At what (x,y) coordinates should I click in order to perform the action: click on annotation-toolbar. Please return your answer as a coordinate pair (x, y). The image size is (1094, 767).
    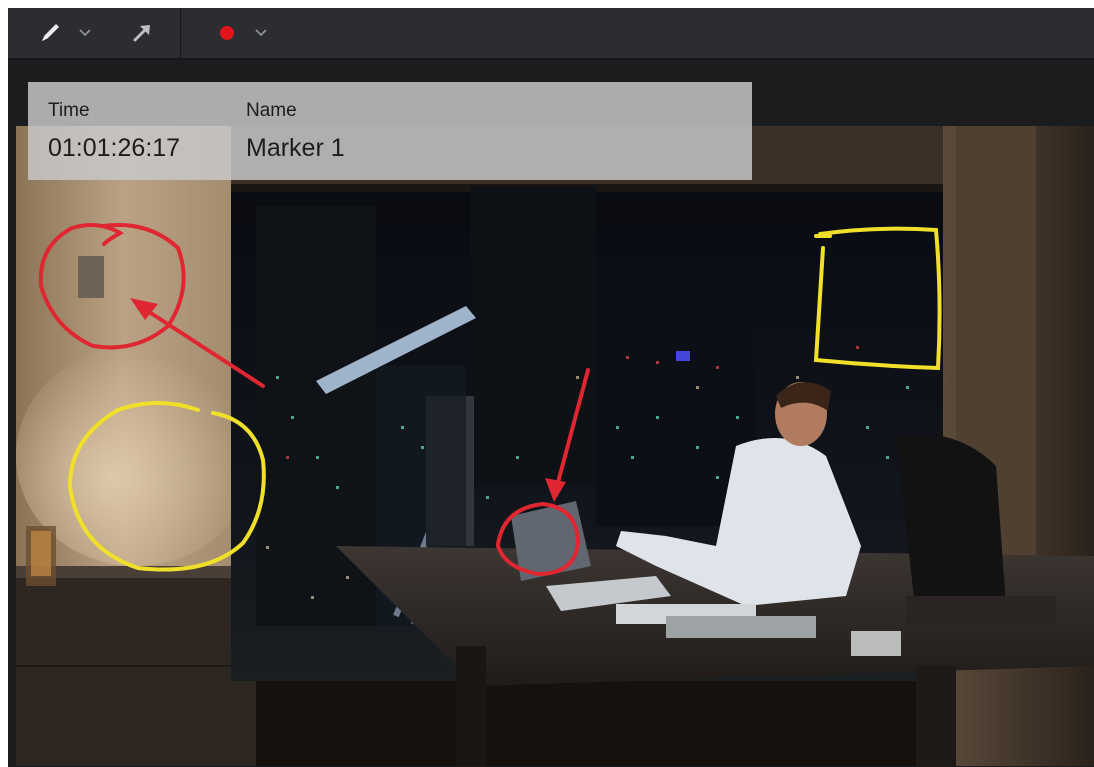
    Looking at the image, I should click on (551, 33).